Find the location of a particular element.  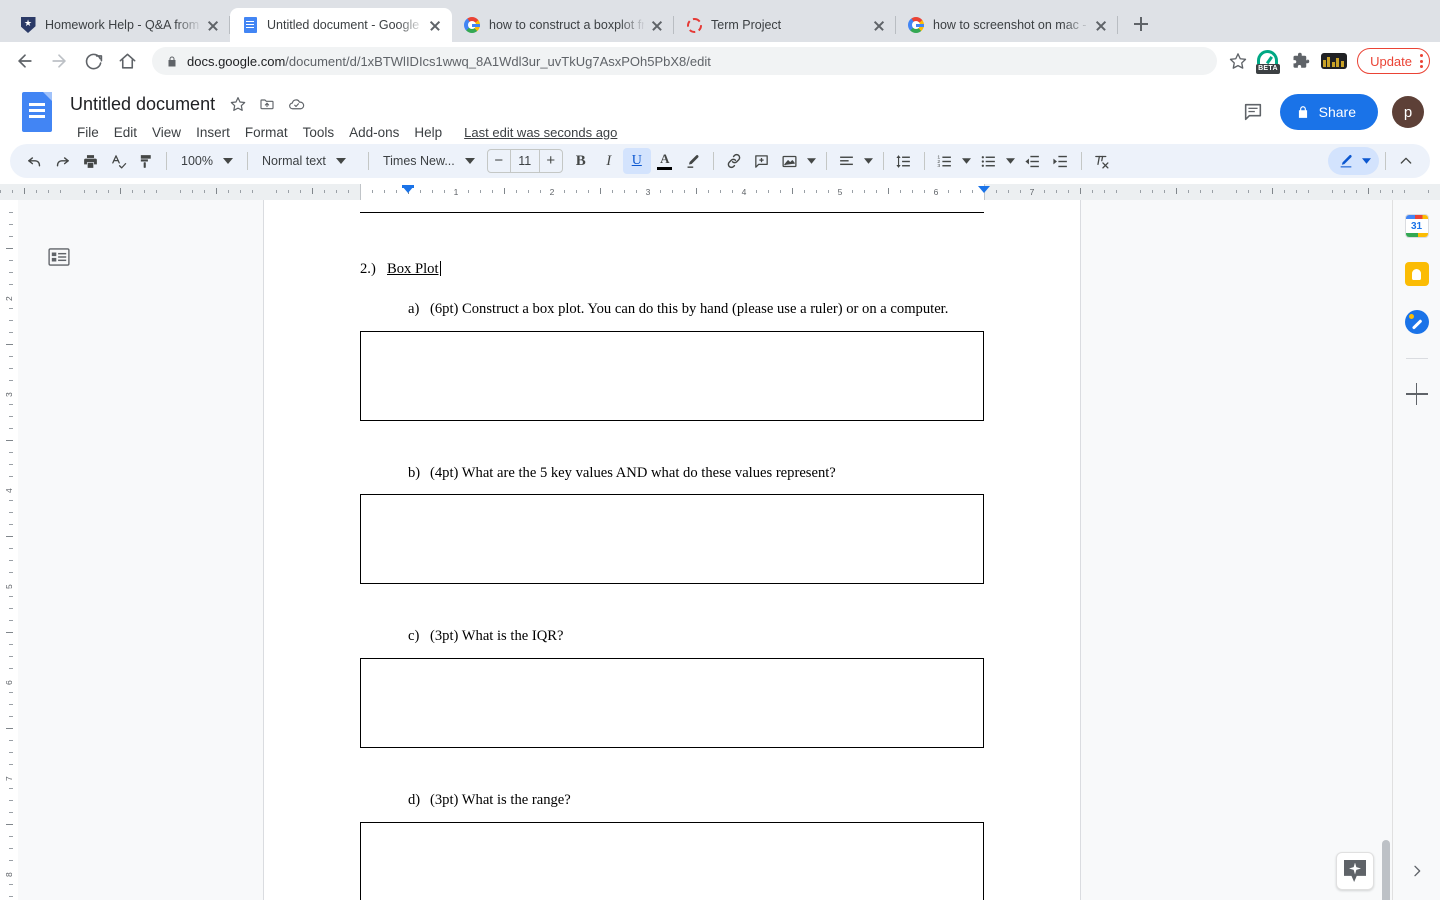

comment-history-icon is located at coordinates (1253, 112).